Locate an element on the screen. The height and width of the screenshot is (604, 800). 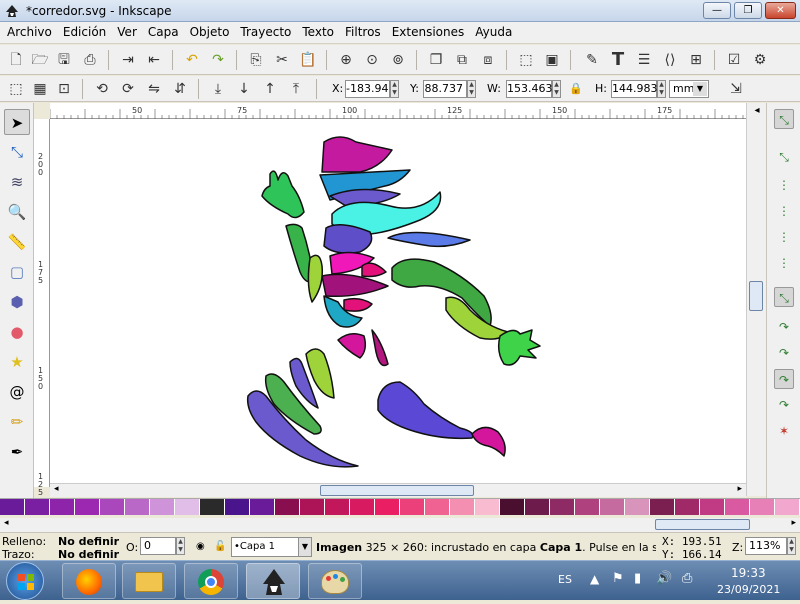
palette-scroll-left-icon: ◂ is located at coordinates (6, 523).